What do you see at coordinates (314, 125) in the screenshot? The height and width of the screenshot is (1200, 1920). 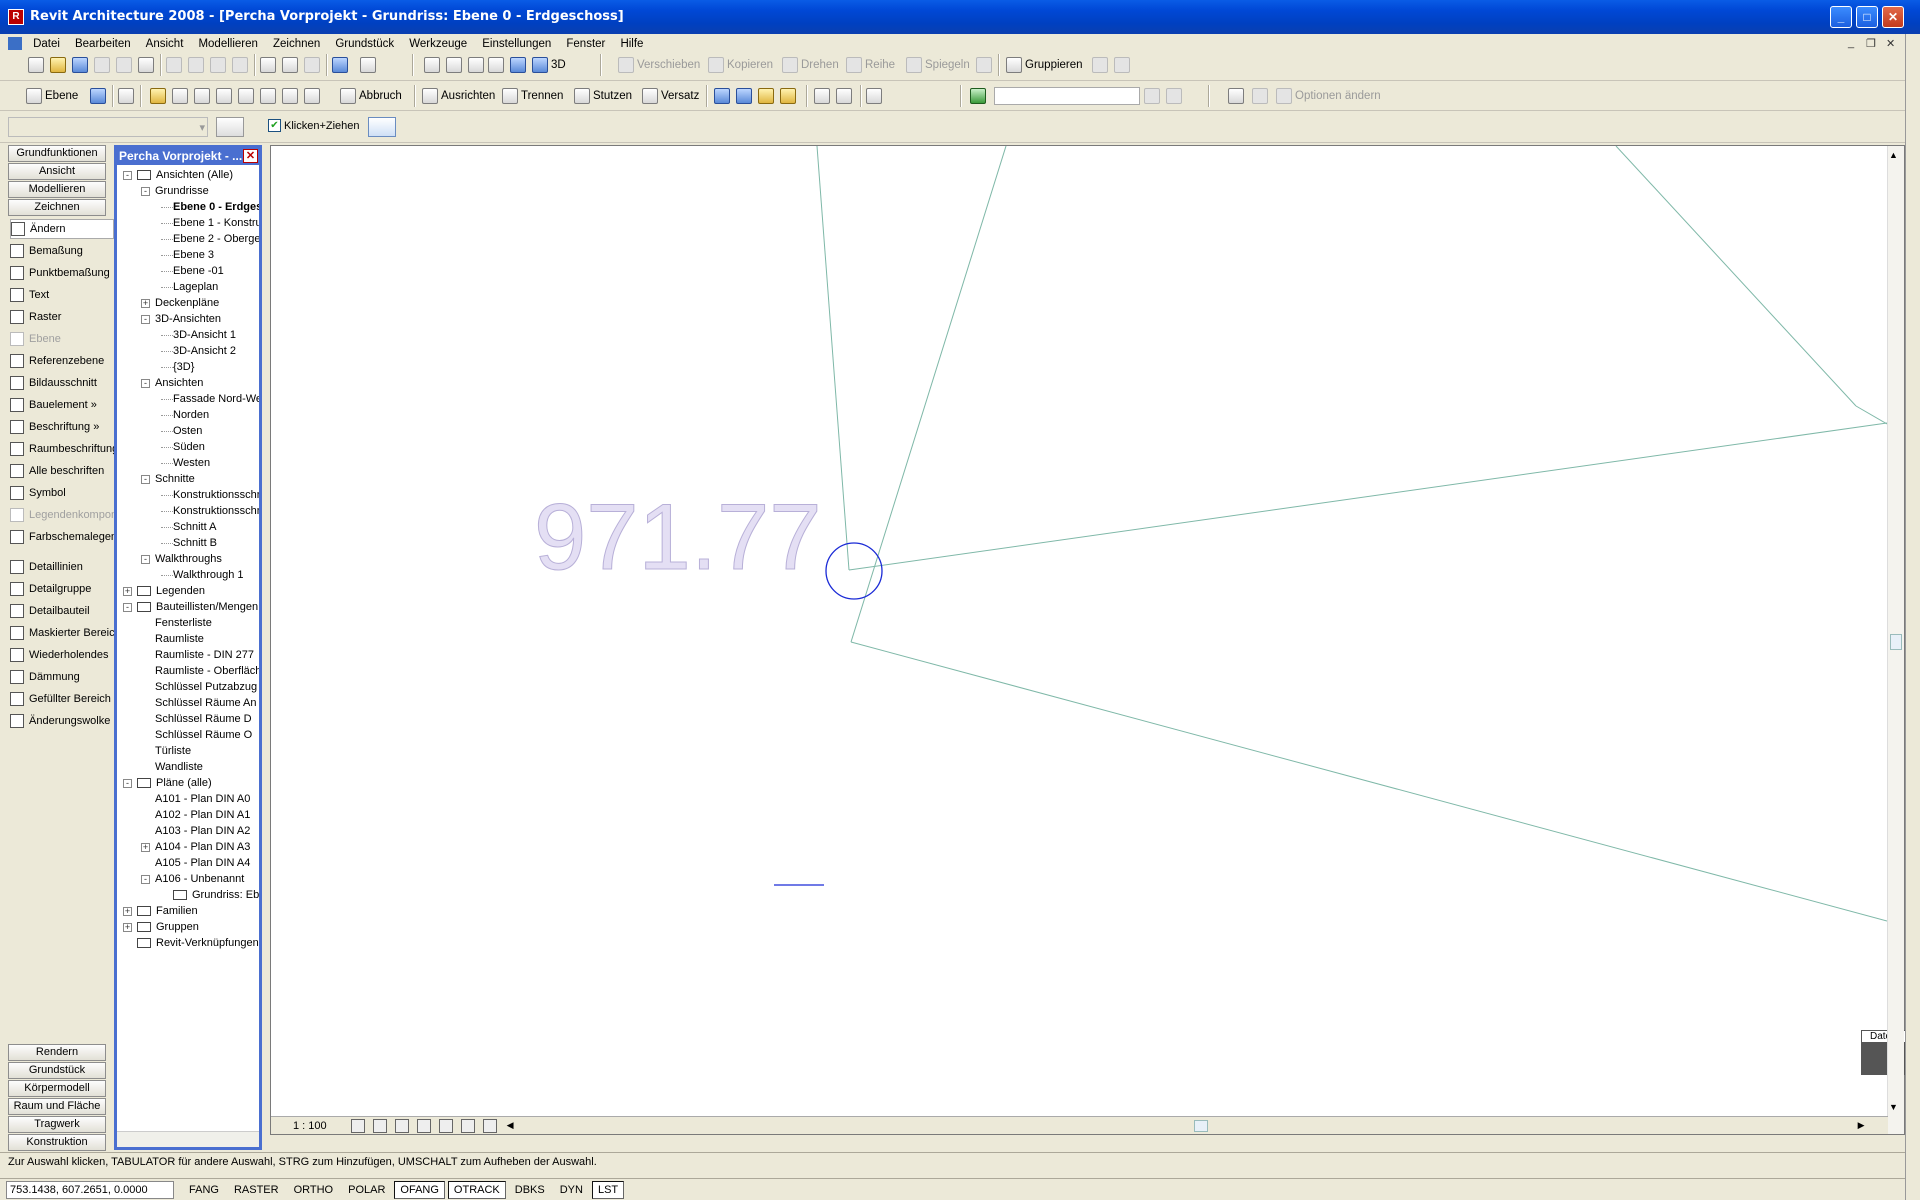 I see `klicken-ziehen-checkbox: ✔ Klicken+Ziehen` at bounding box center [314, 125].